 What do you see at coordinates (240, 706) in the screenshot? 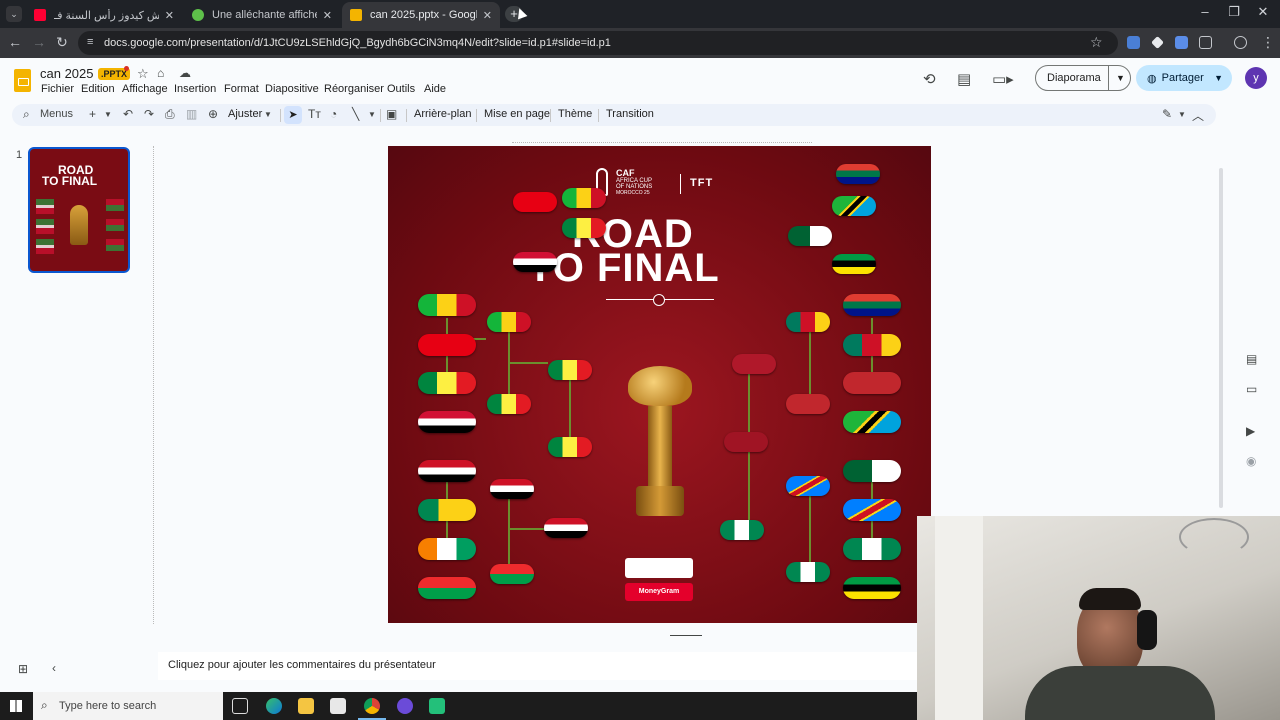
I see `task-view-icon` at bounding box center [240, 706].